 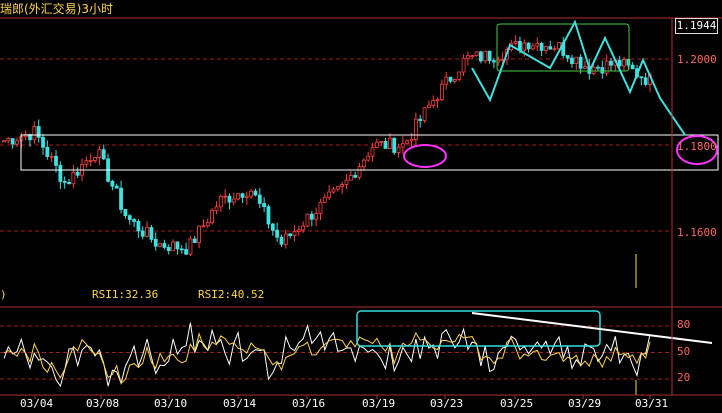 What do you see at coordinates (684, 351) in the screenshot?
I see `rsi-tick-50: 50` at bounding box center [684, 351].